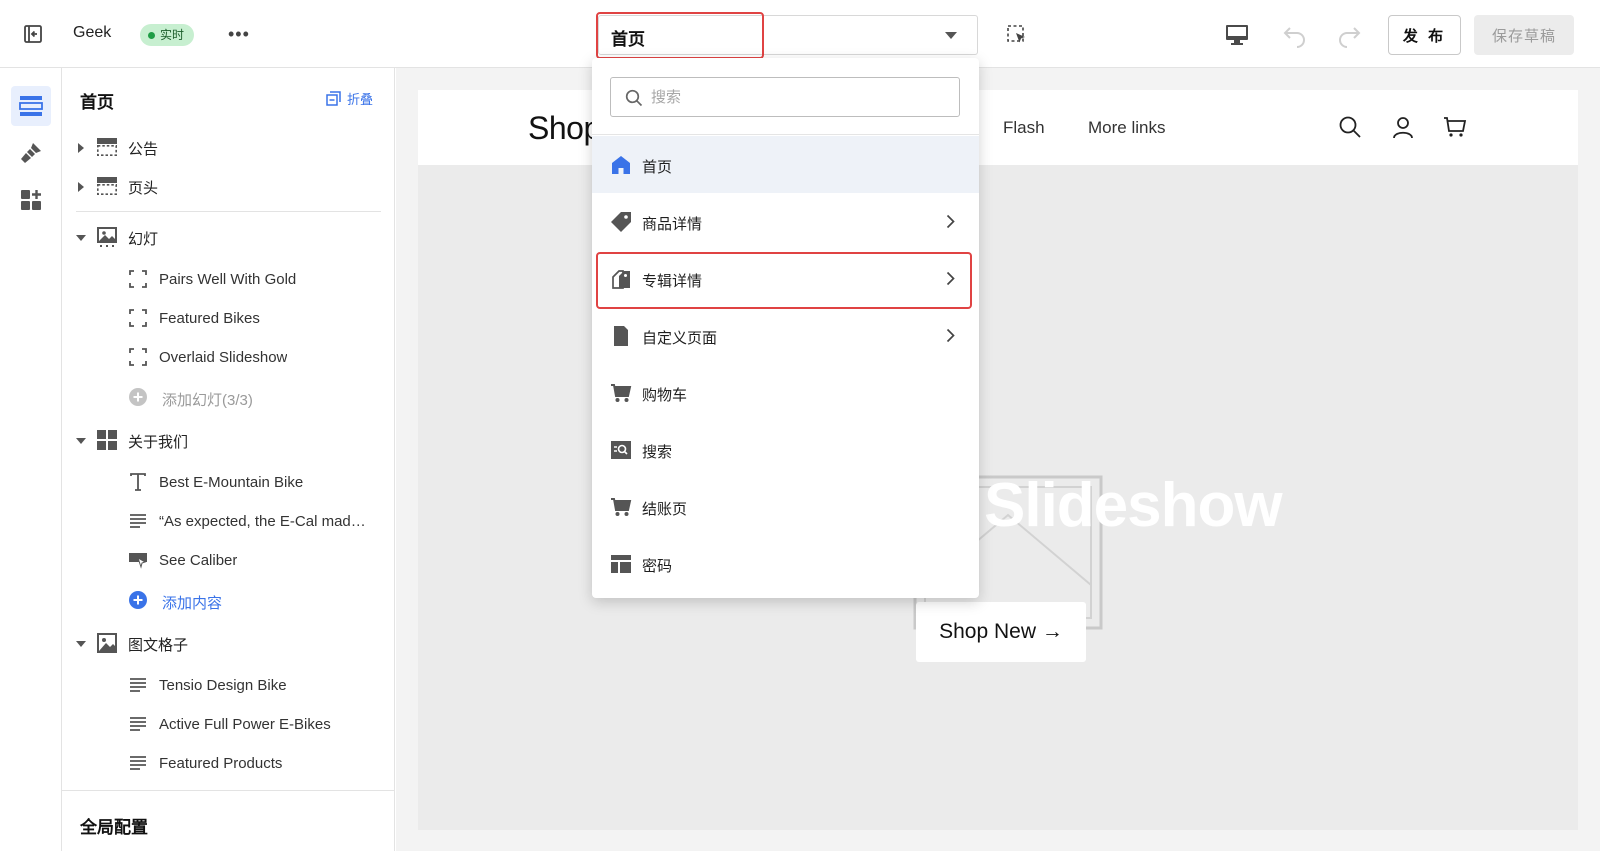 Image resolution: width=1600 pixels, height=851 pixels. I want to click on menu-item-product-detail: 商品详情, so click(785, 221).